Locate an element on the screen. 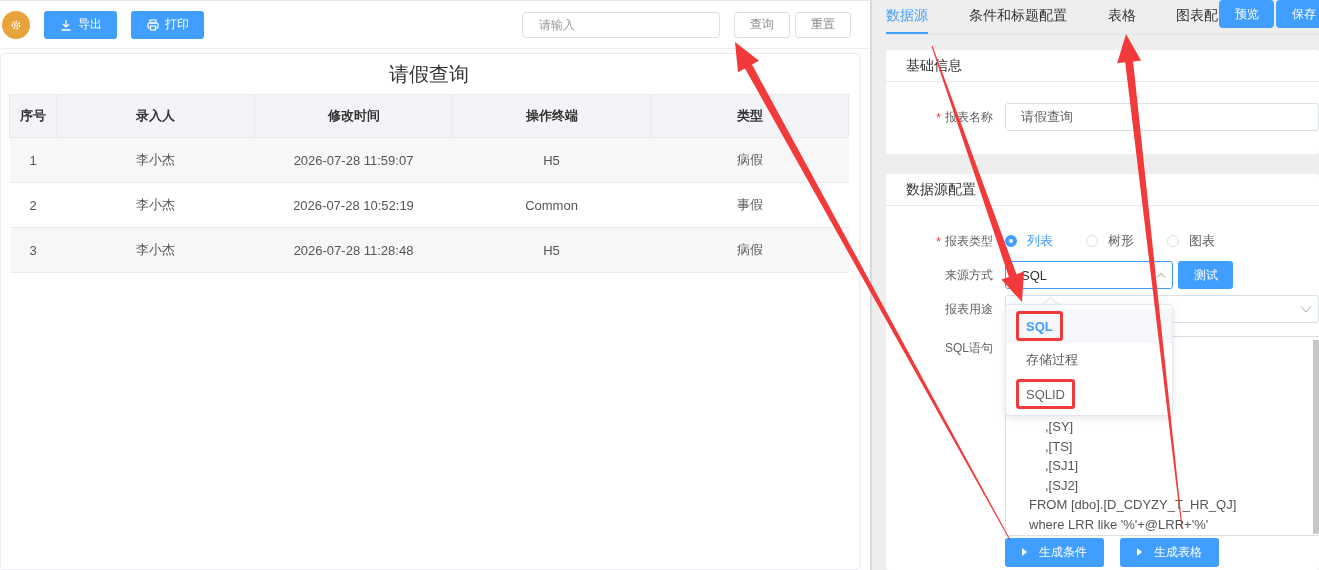 Image resolution: width=1319 pixels, height=570 pixels. printer-icon is located at coordinates (152, 24).